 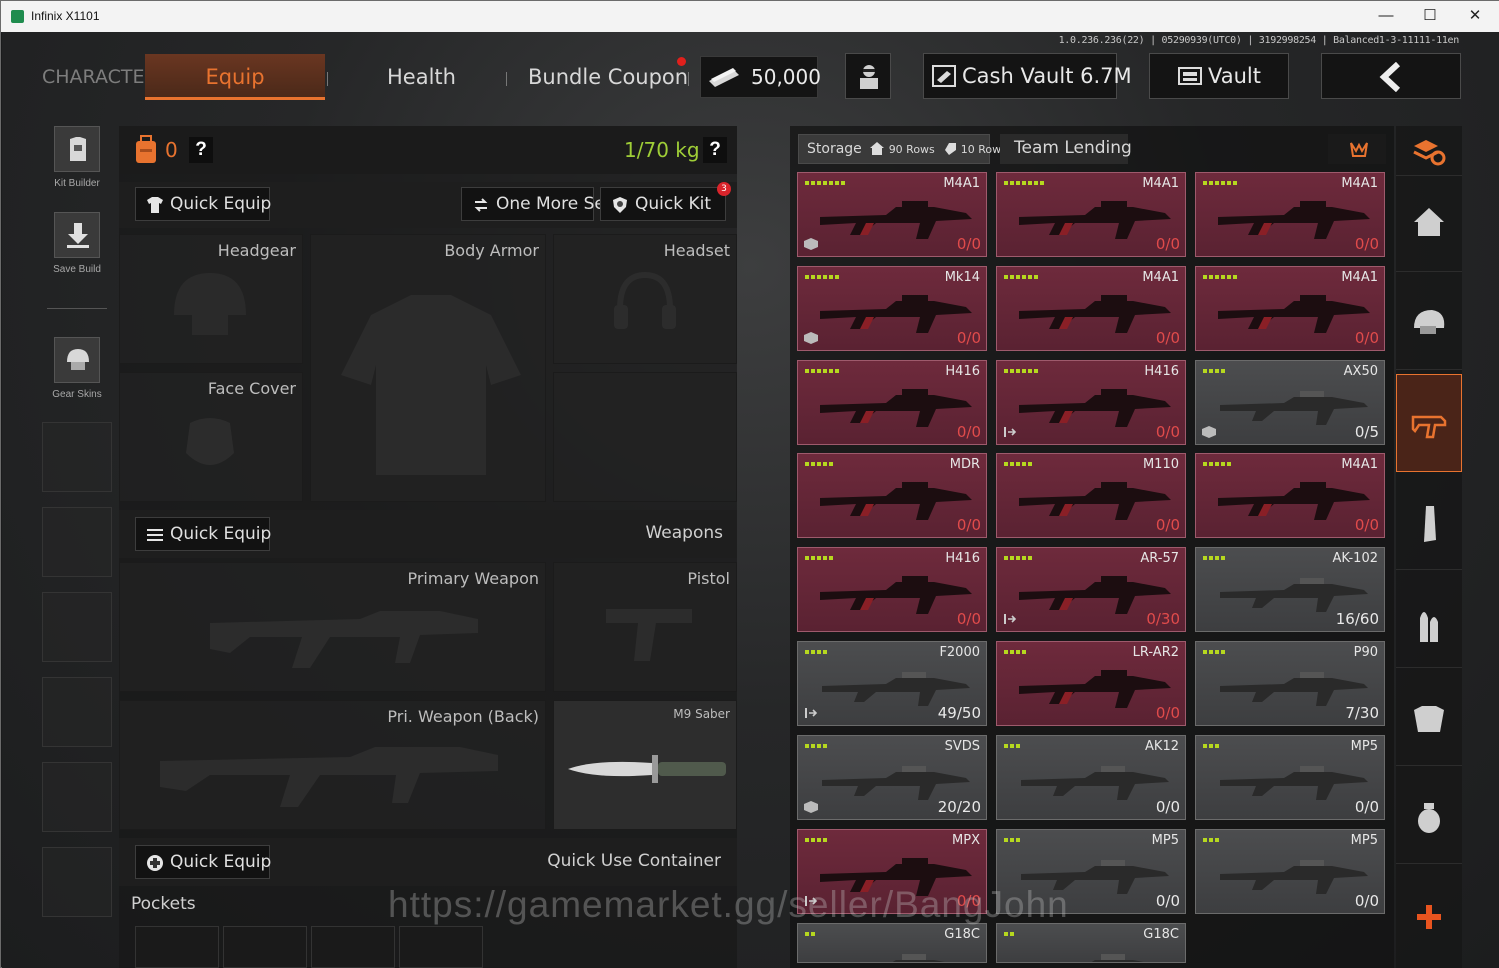 I want to click on headset-slot: Headset, so click(x=645, y=299).